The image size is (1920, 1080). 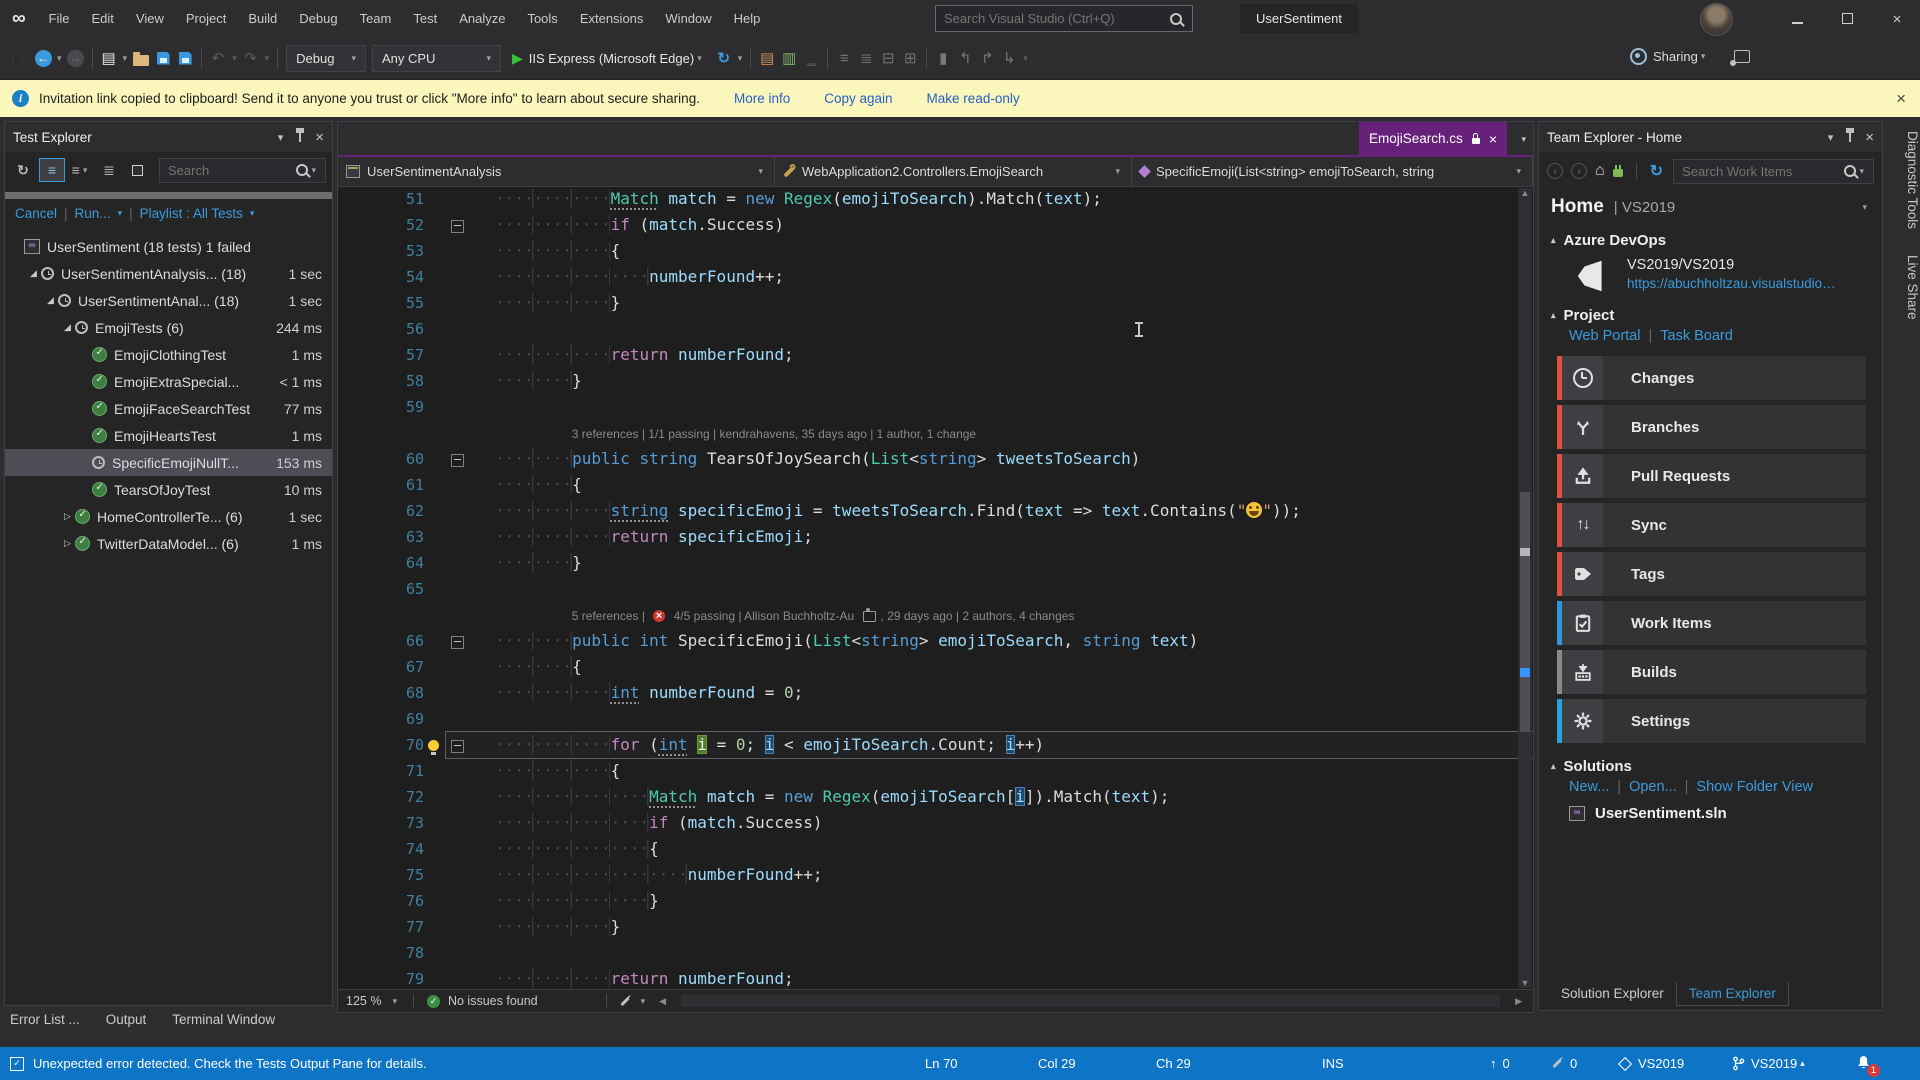 I want to click on next-bookmark-icon: ↱, so click(x=987, y=58).